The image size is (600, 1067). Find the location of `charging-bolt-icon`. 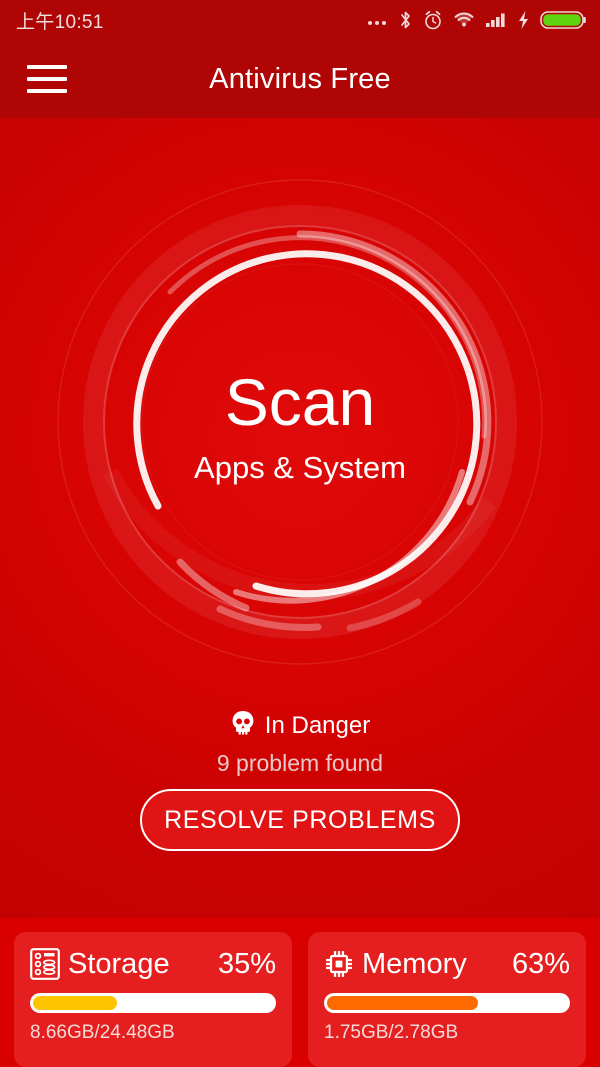

charging-bolt-icon is located at coordinates (523, 20).